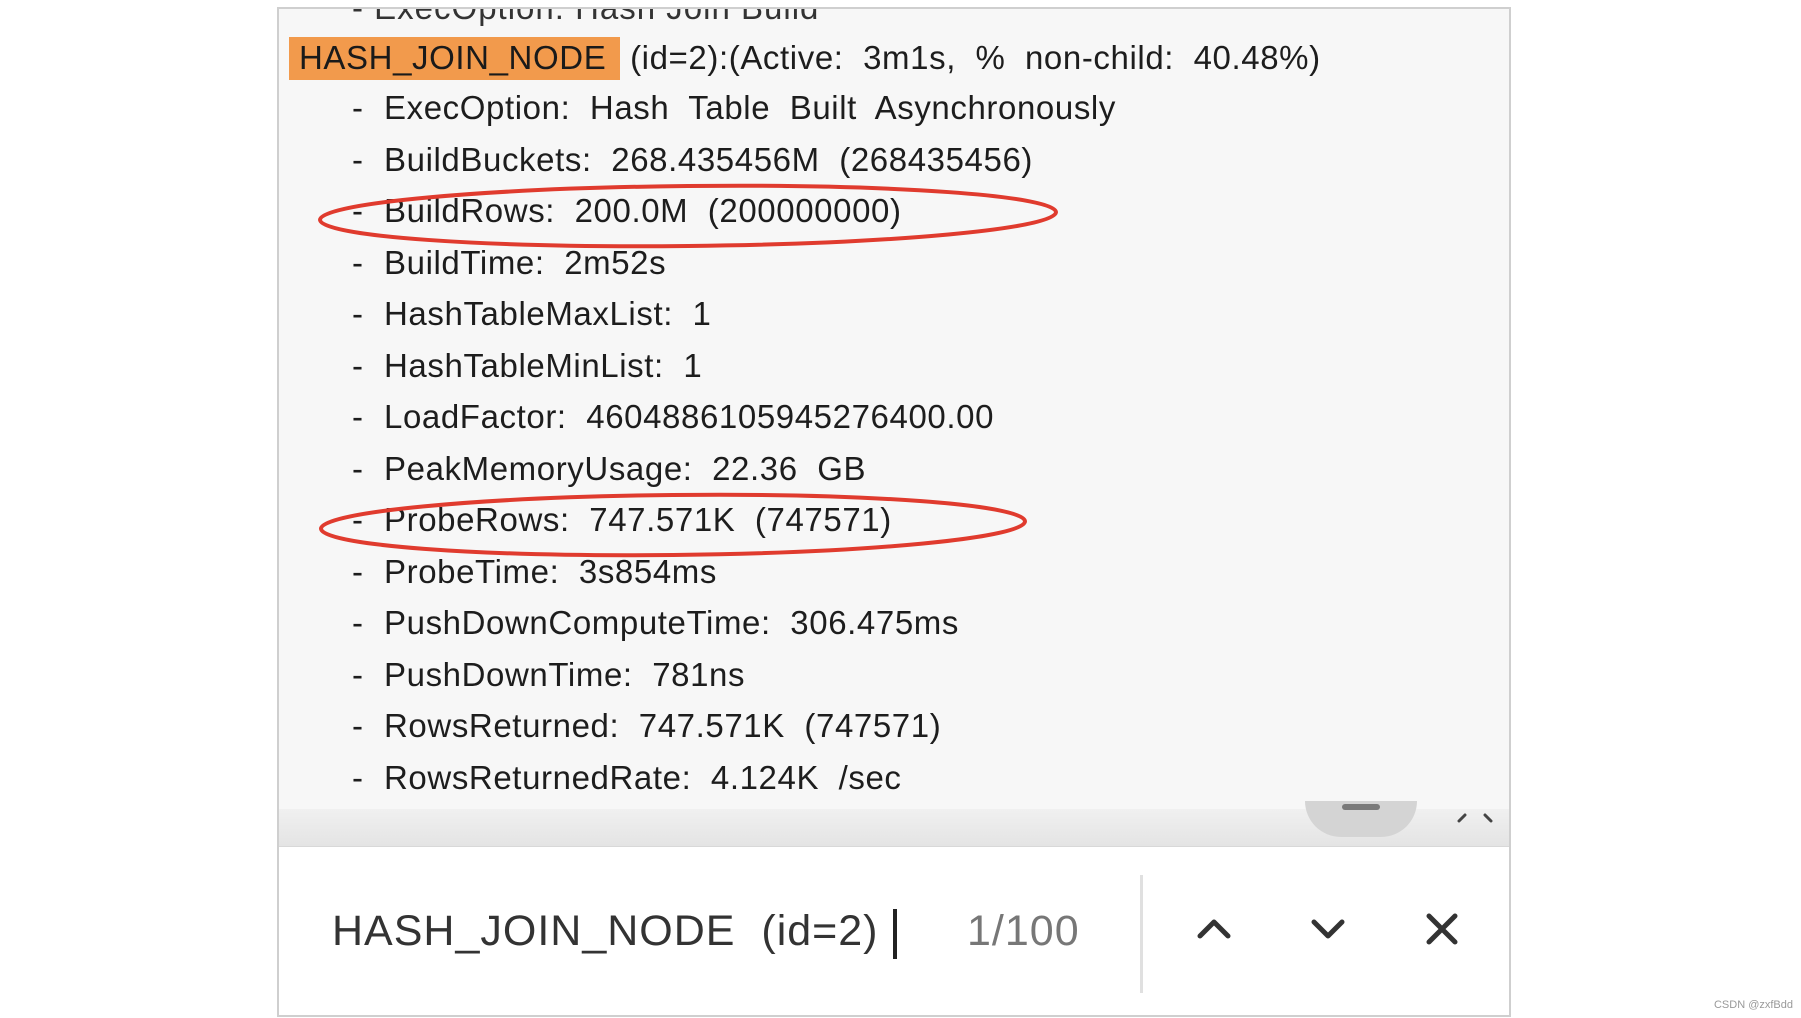 This screenshot has height=1018, width=1801. I want to click on chevron-down-icon, so click(1328, 929).